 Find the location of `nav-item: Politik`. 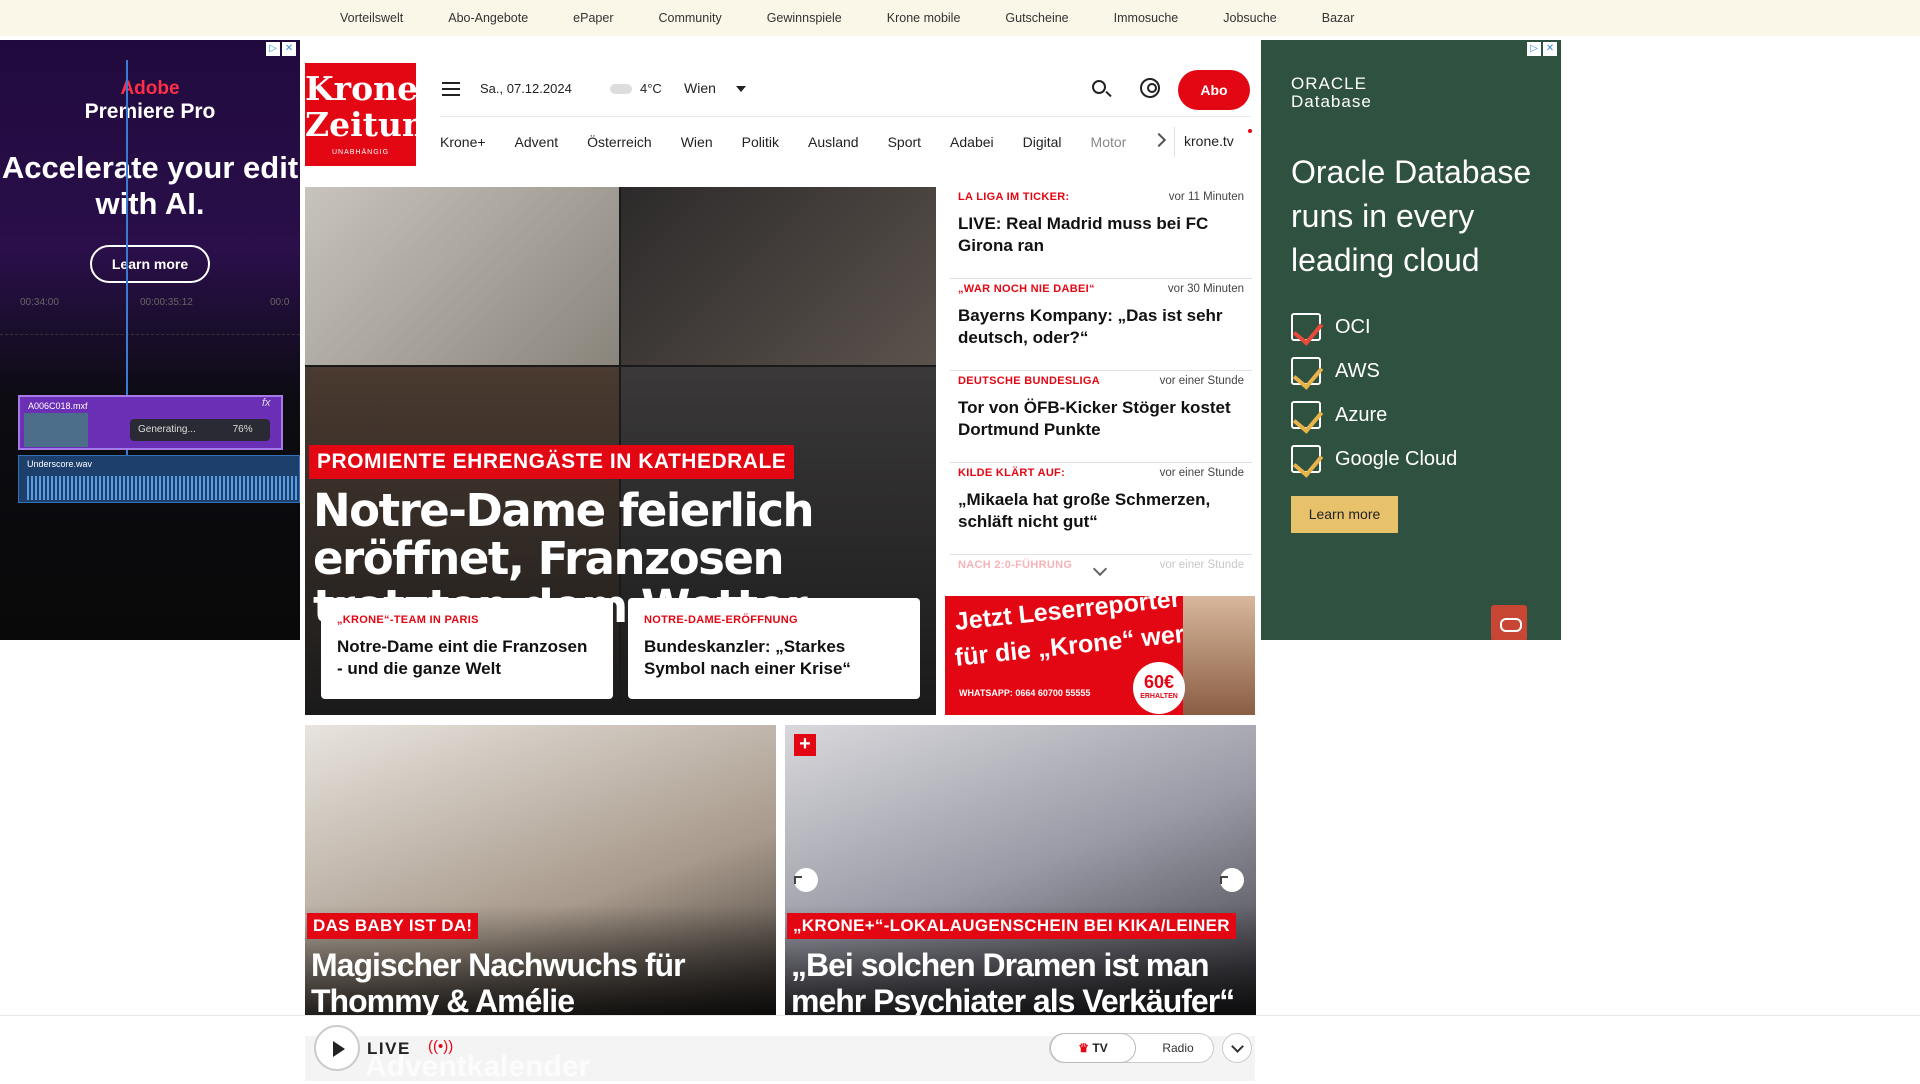

nav-item: Politik is located at coordinates (760, 142).